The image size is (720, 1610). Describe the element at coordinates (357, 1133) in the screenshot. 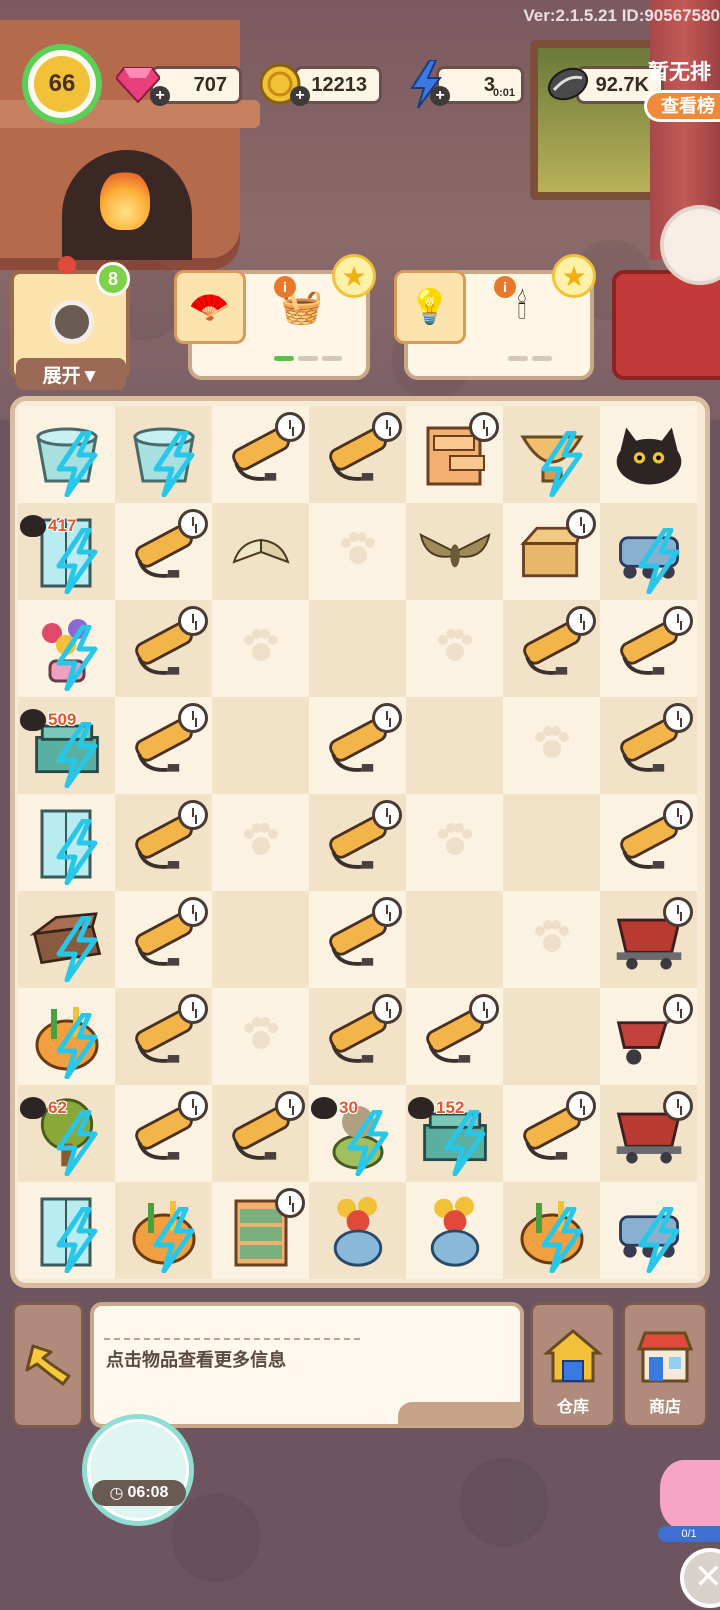

I see `board-cell: 30` at that location.